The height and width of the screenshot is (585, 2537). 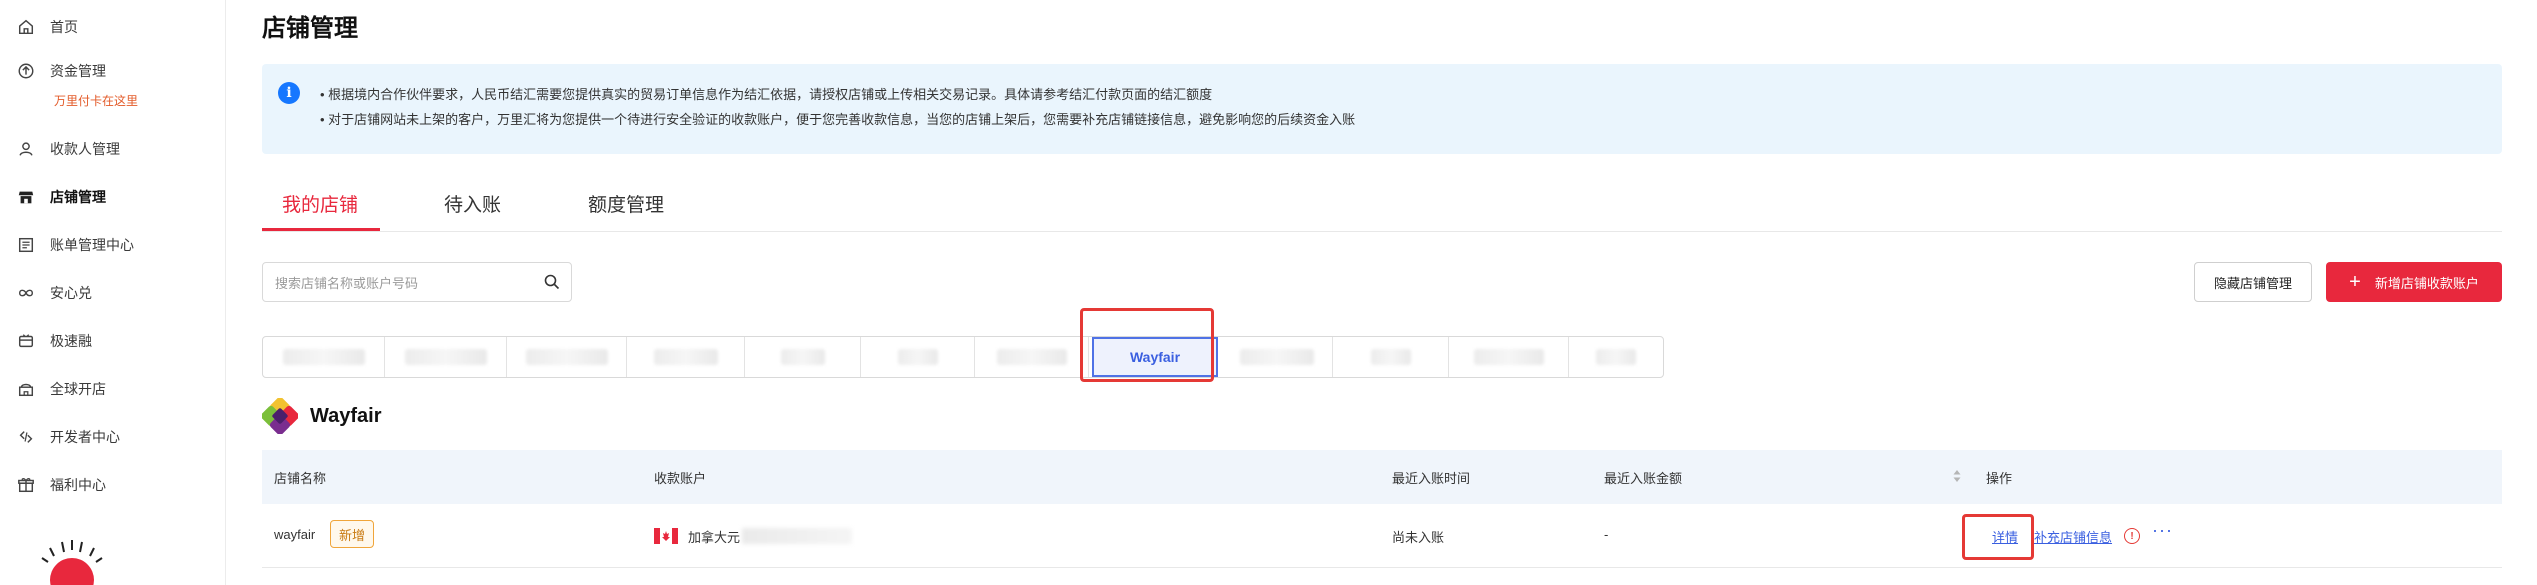 What do you see at coordinates (552, 282) in the screenshot?
I see `search-icon` at bounding box center [552, 282].